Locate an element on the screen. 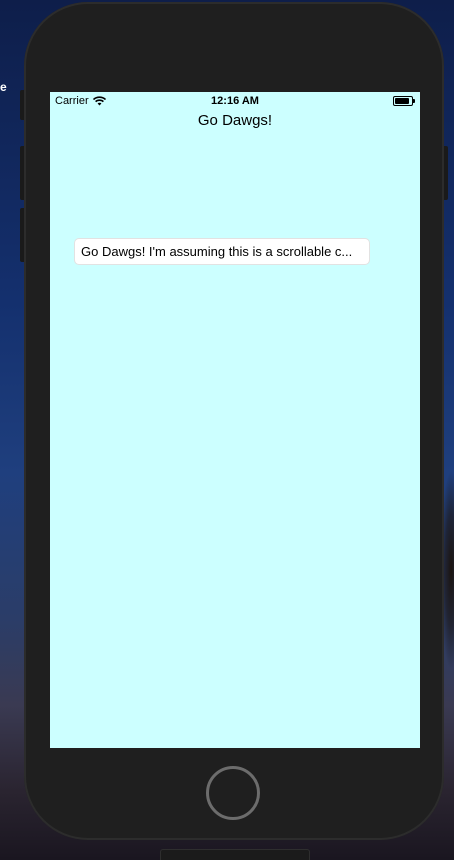 The image size is (454, 860). dock-tab is located at coordinates (235, 854).